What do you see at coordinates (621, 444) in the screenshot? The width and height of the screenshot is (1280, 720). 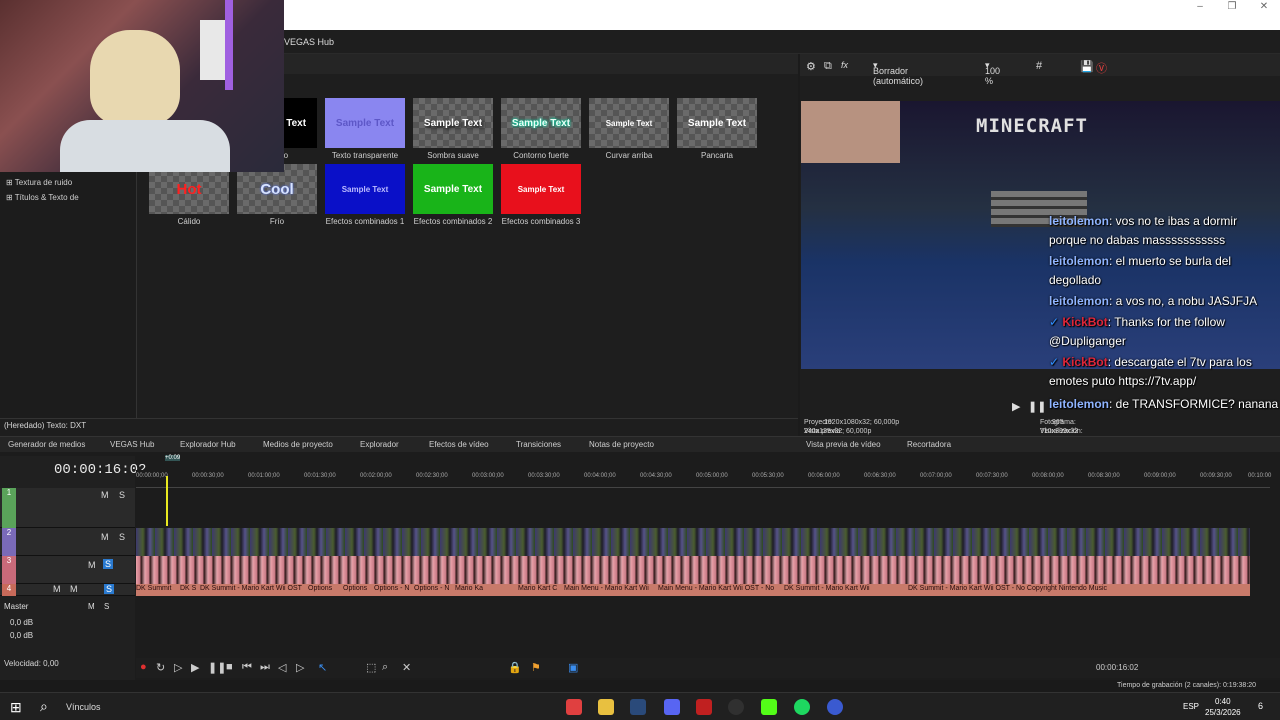 I see `tab-project-notes: Notas de proyecto` at bounding box center [621, 444].